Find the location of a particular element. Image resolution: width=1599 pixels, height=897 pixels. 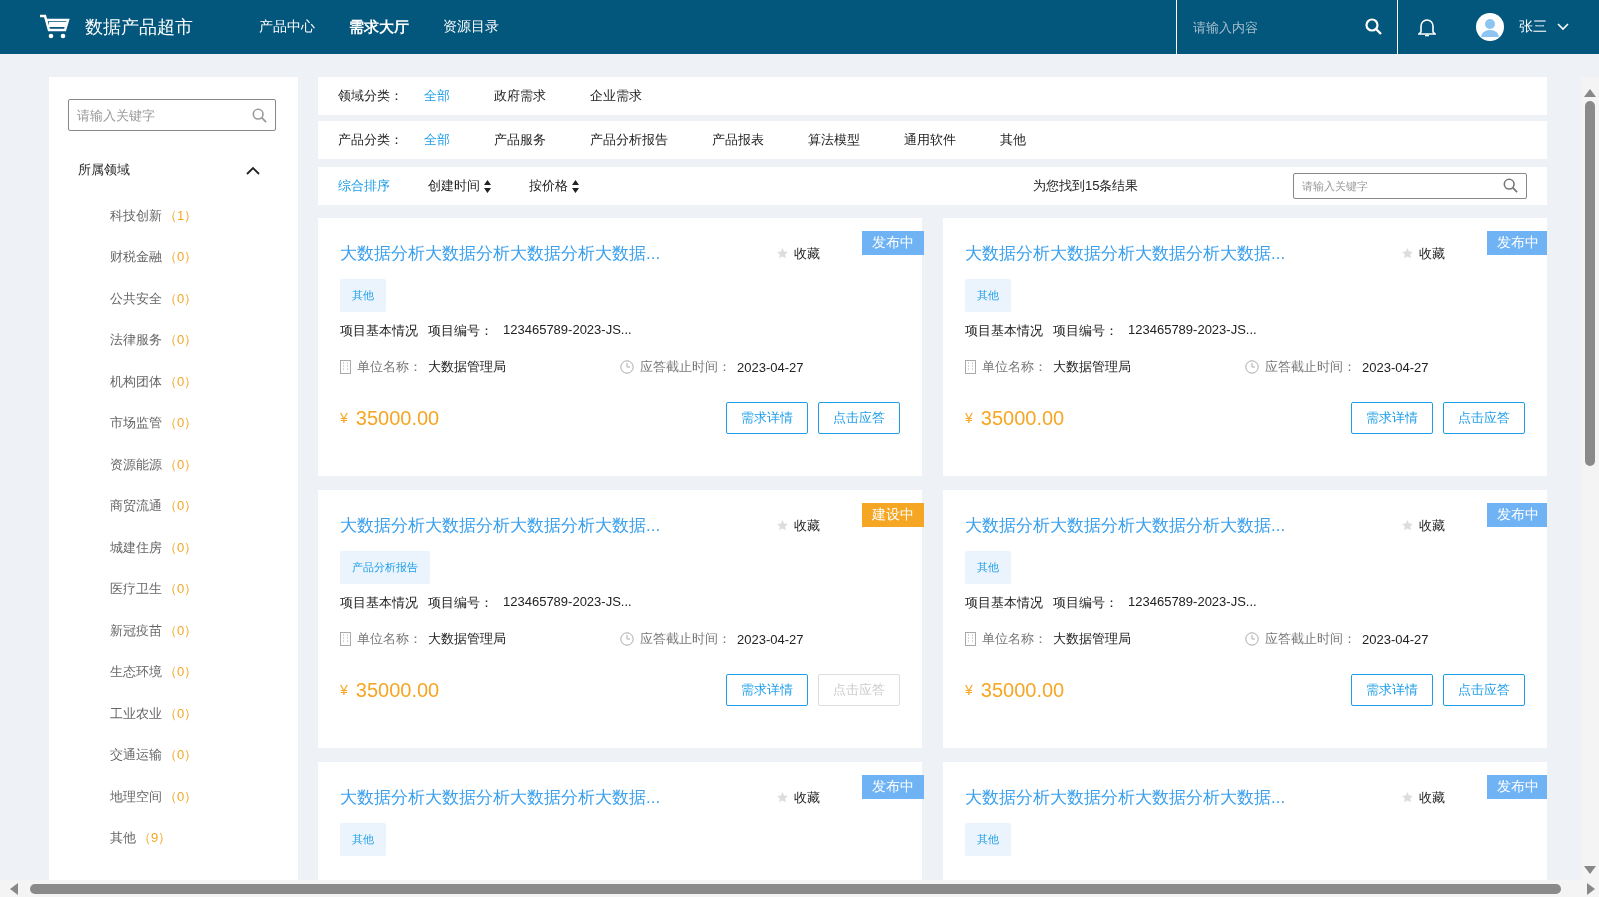

category-link: 城建住房 is located at coordinates (136, 547).